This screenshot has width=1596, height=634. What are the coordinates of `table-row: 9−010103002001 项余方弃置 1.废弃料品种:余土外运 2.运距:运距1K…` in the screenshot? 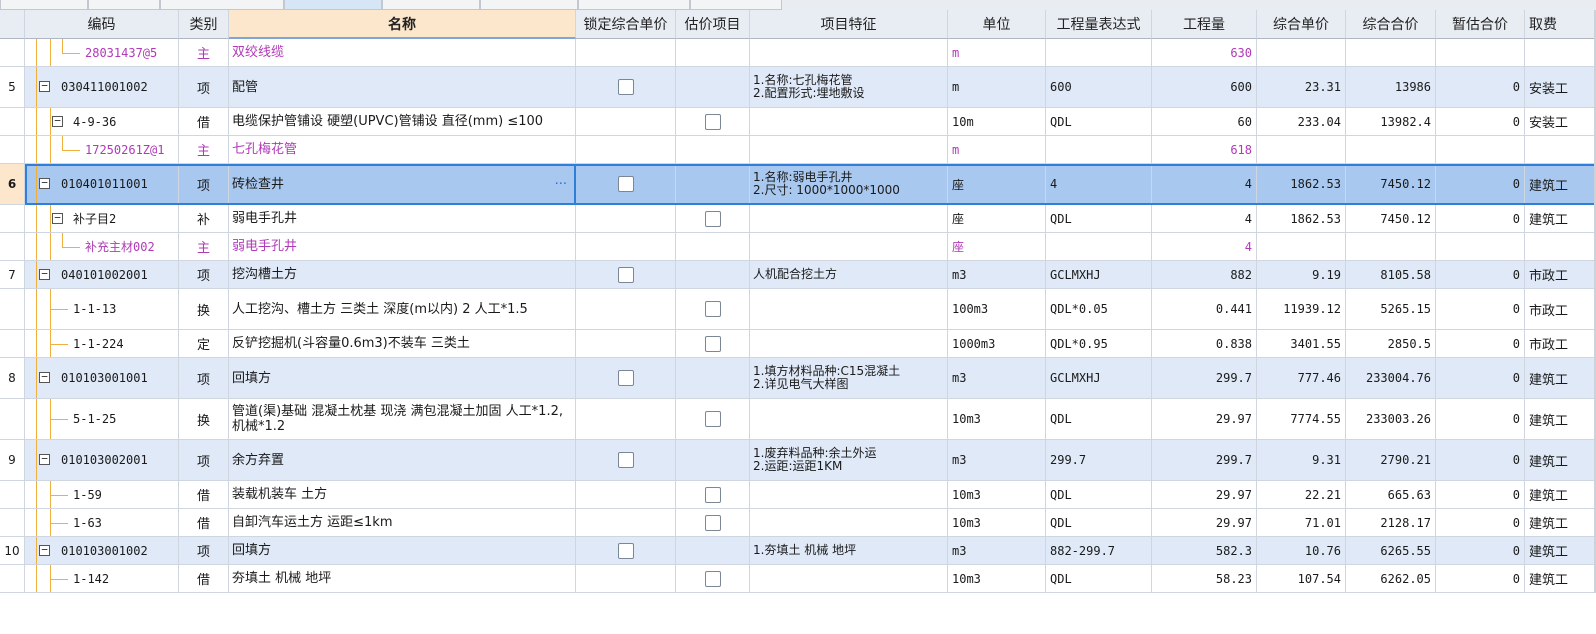 It's located at (798, 460).